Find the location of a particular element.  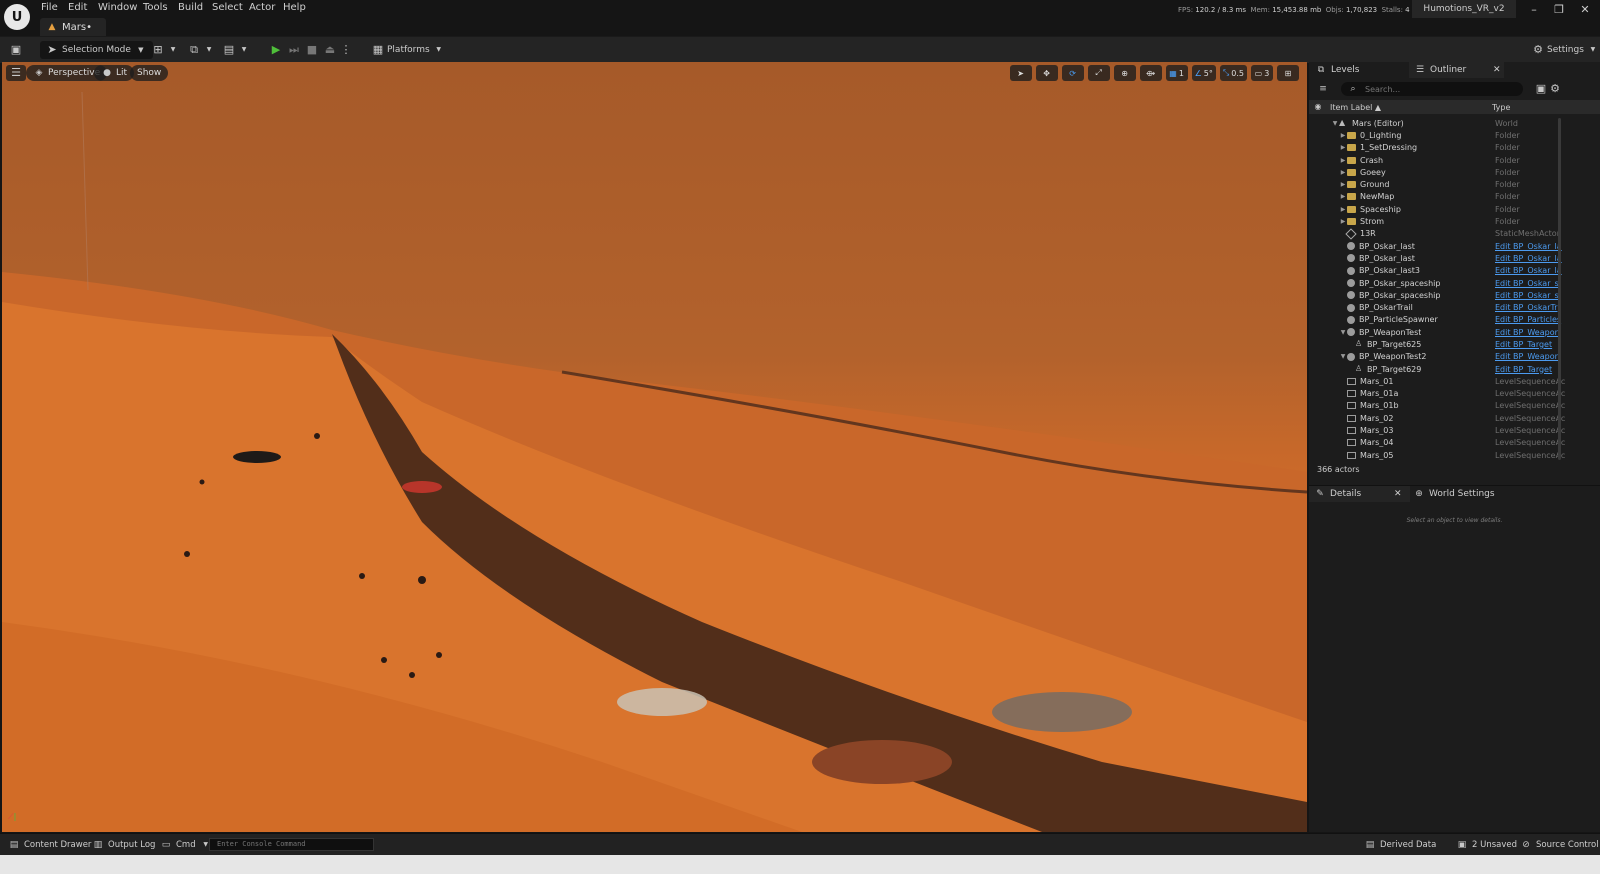

scale-tool-button: ⤢ is located at coordinates (1098, 73).